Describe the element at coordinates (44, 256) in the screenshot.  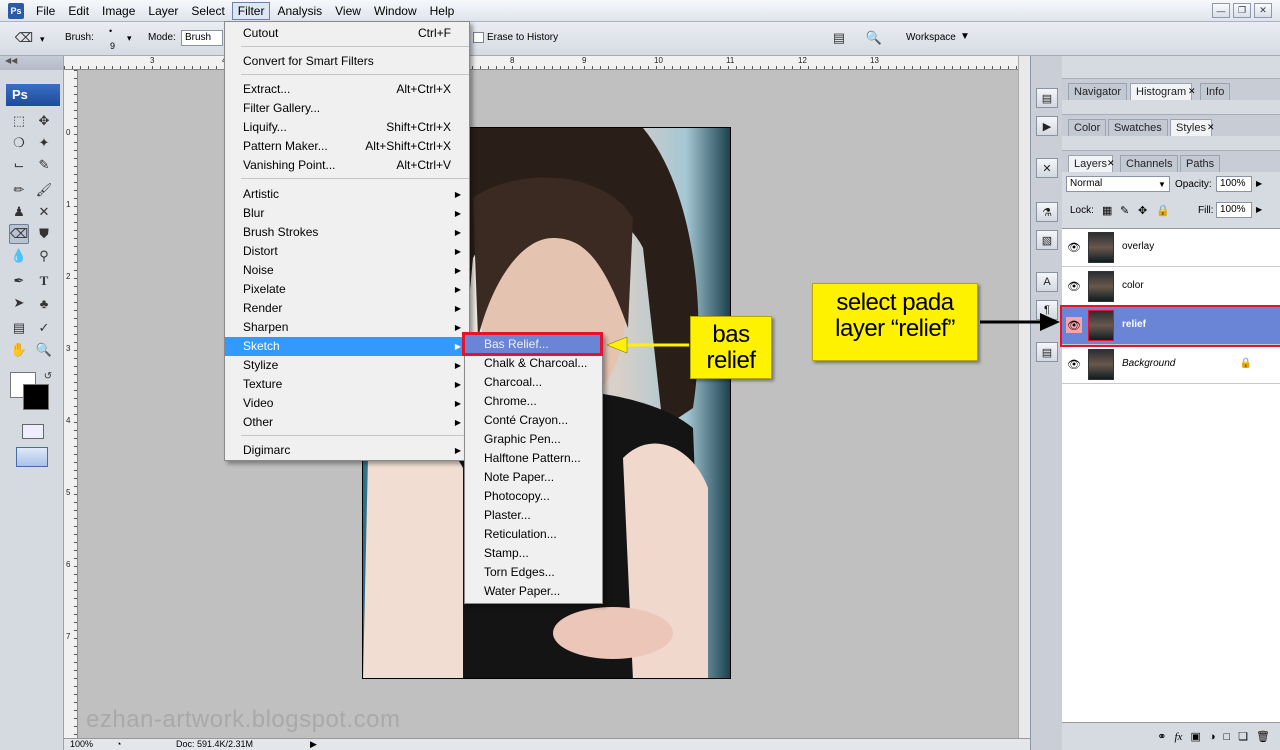
I see `dodge-icon: ⚲` at that location.